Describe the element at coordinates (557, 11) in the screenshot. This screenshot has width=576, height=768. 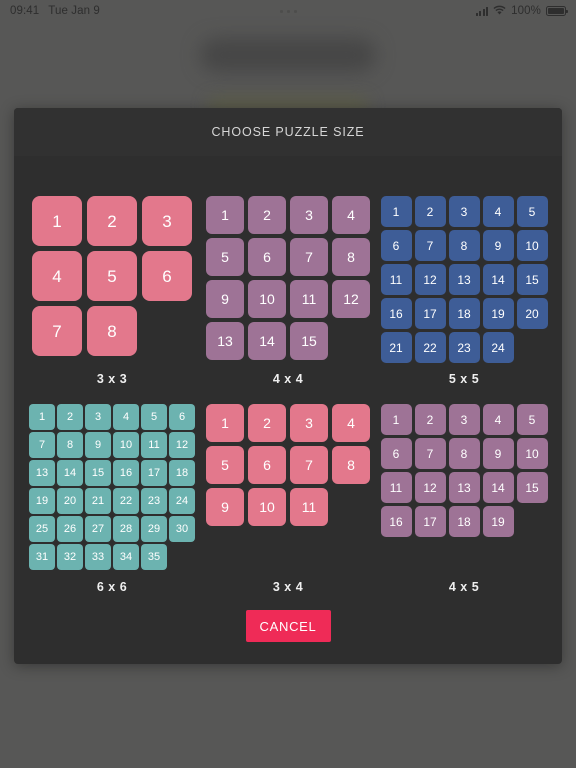
I see `battery-full-icon` at that location.